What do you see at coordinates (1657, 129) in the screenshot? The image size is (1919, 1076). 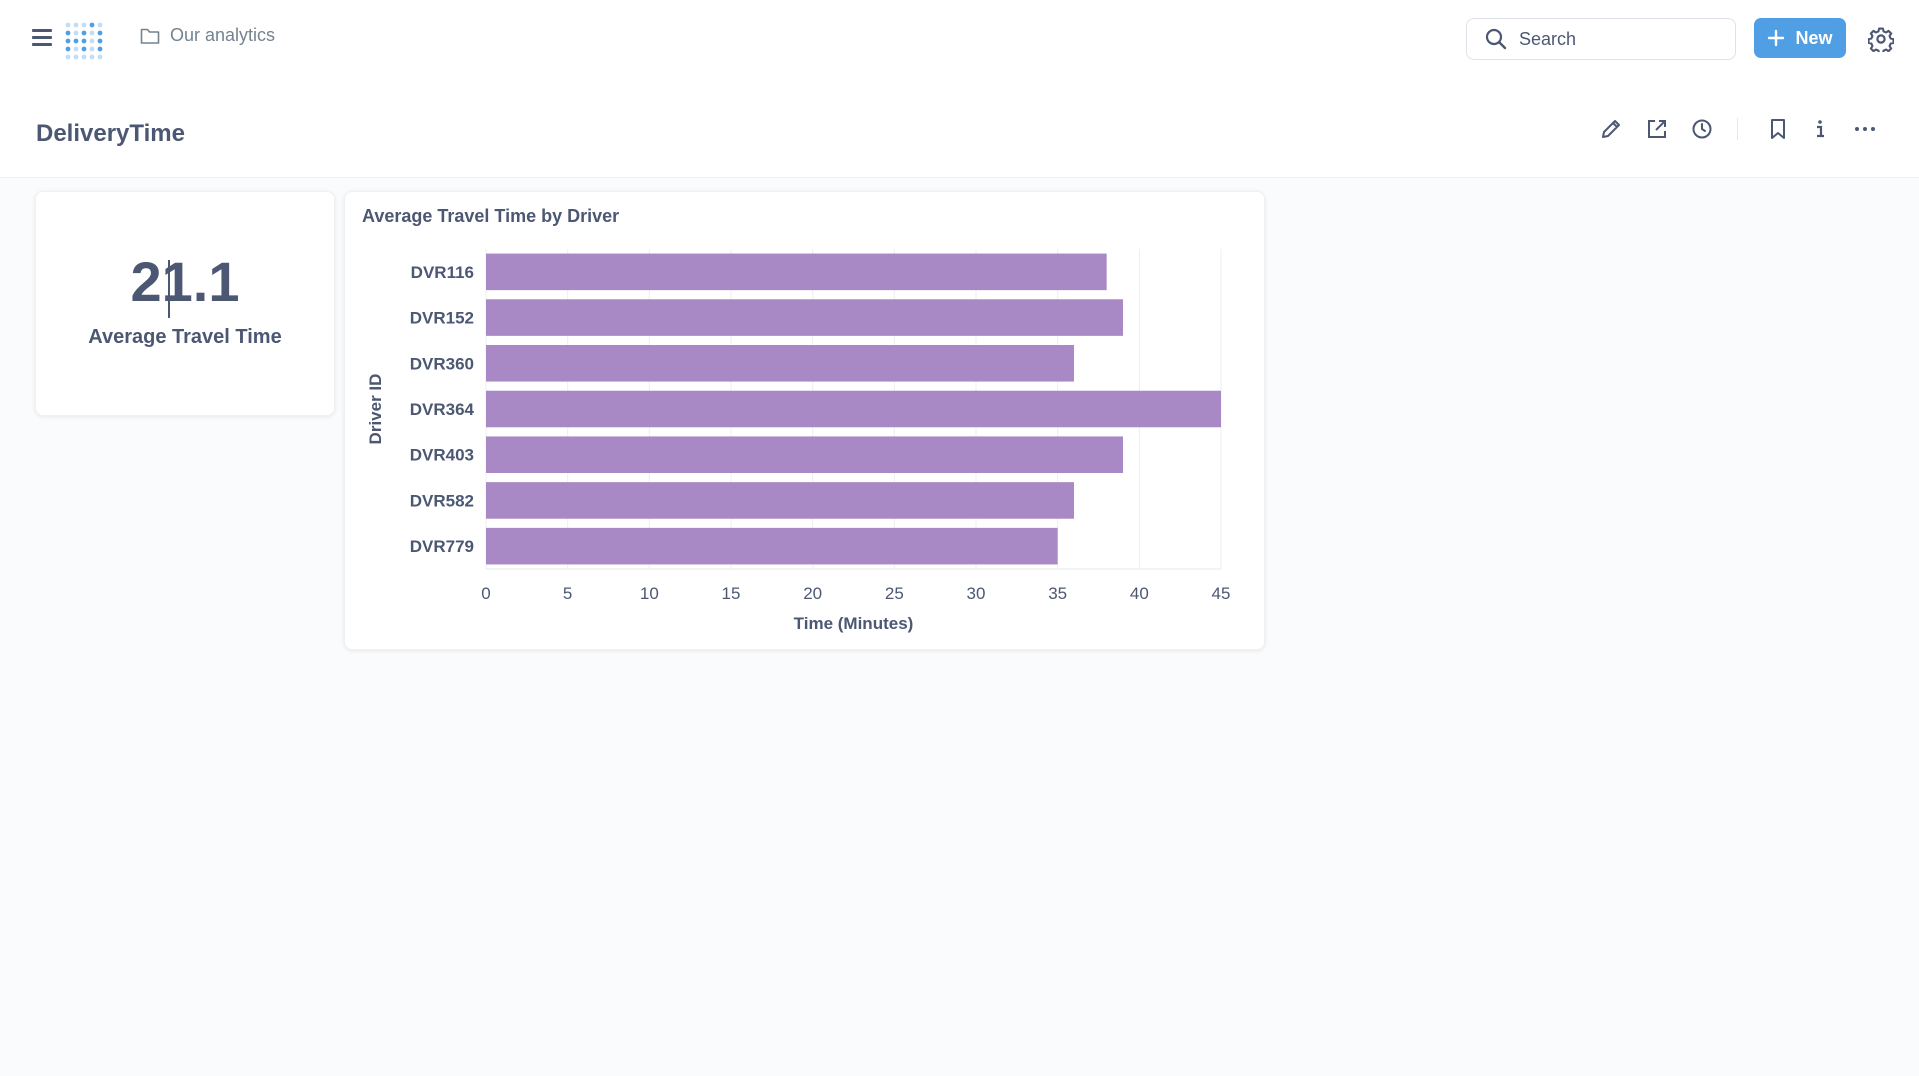 I see `share-external-icon` at bounding box center [1657, 129].